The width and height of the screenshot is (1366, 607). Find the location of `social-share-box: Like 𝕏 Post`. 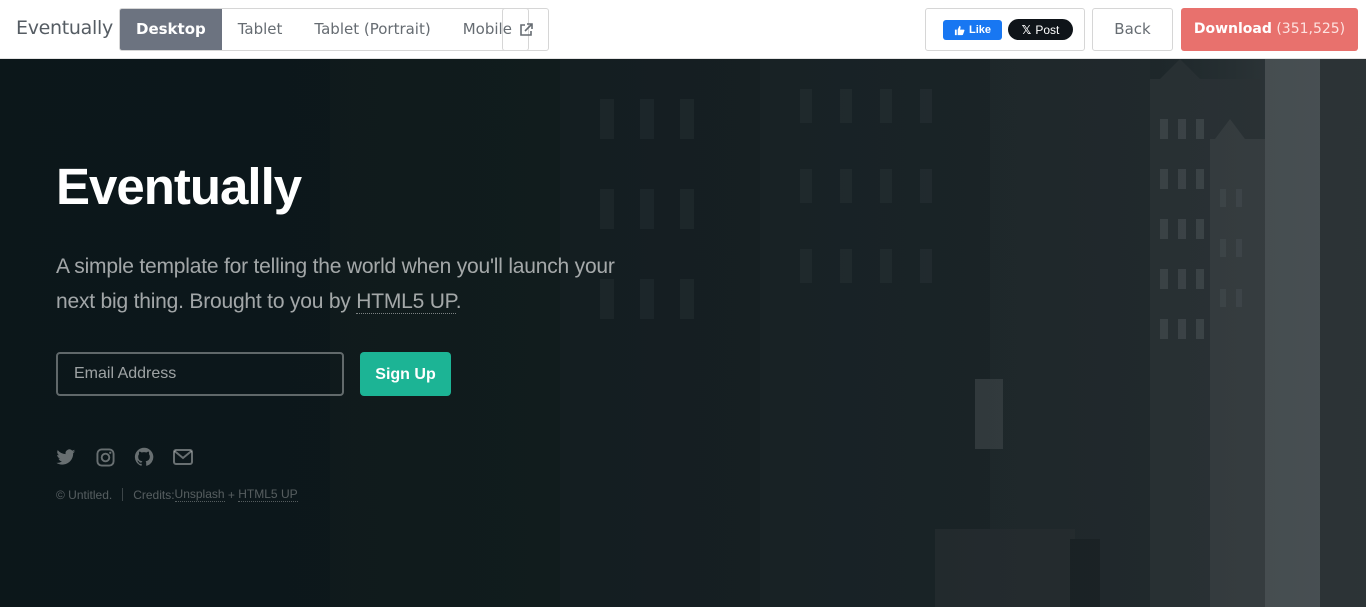

social-share-box: Like 𝕏 Post is located at coordinates (1005, 29).